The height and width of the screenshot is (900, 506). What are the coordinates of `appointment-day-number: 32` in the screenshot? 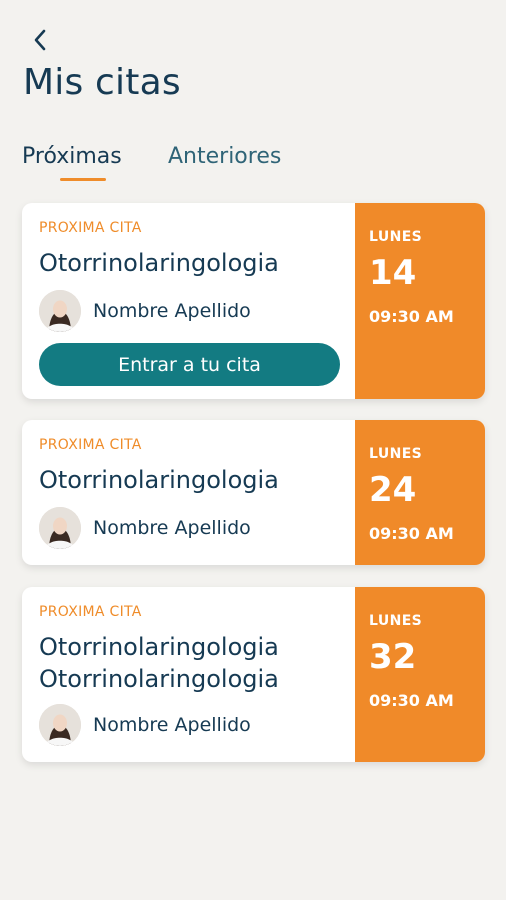 It's located at (393, 657).